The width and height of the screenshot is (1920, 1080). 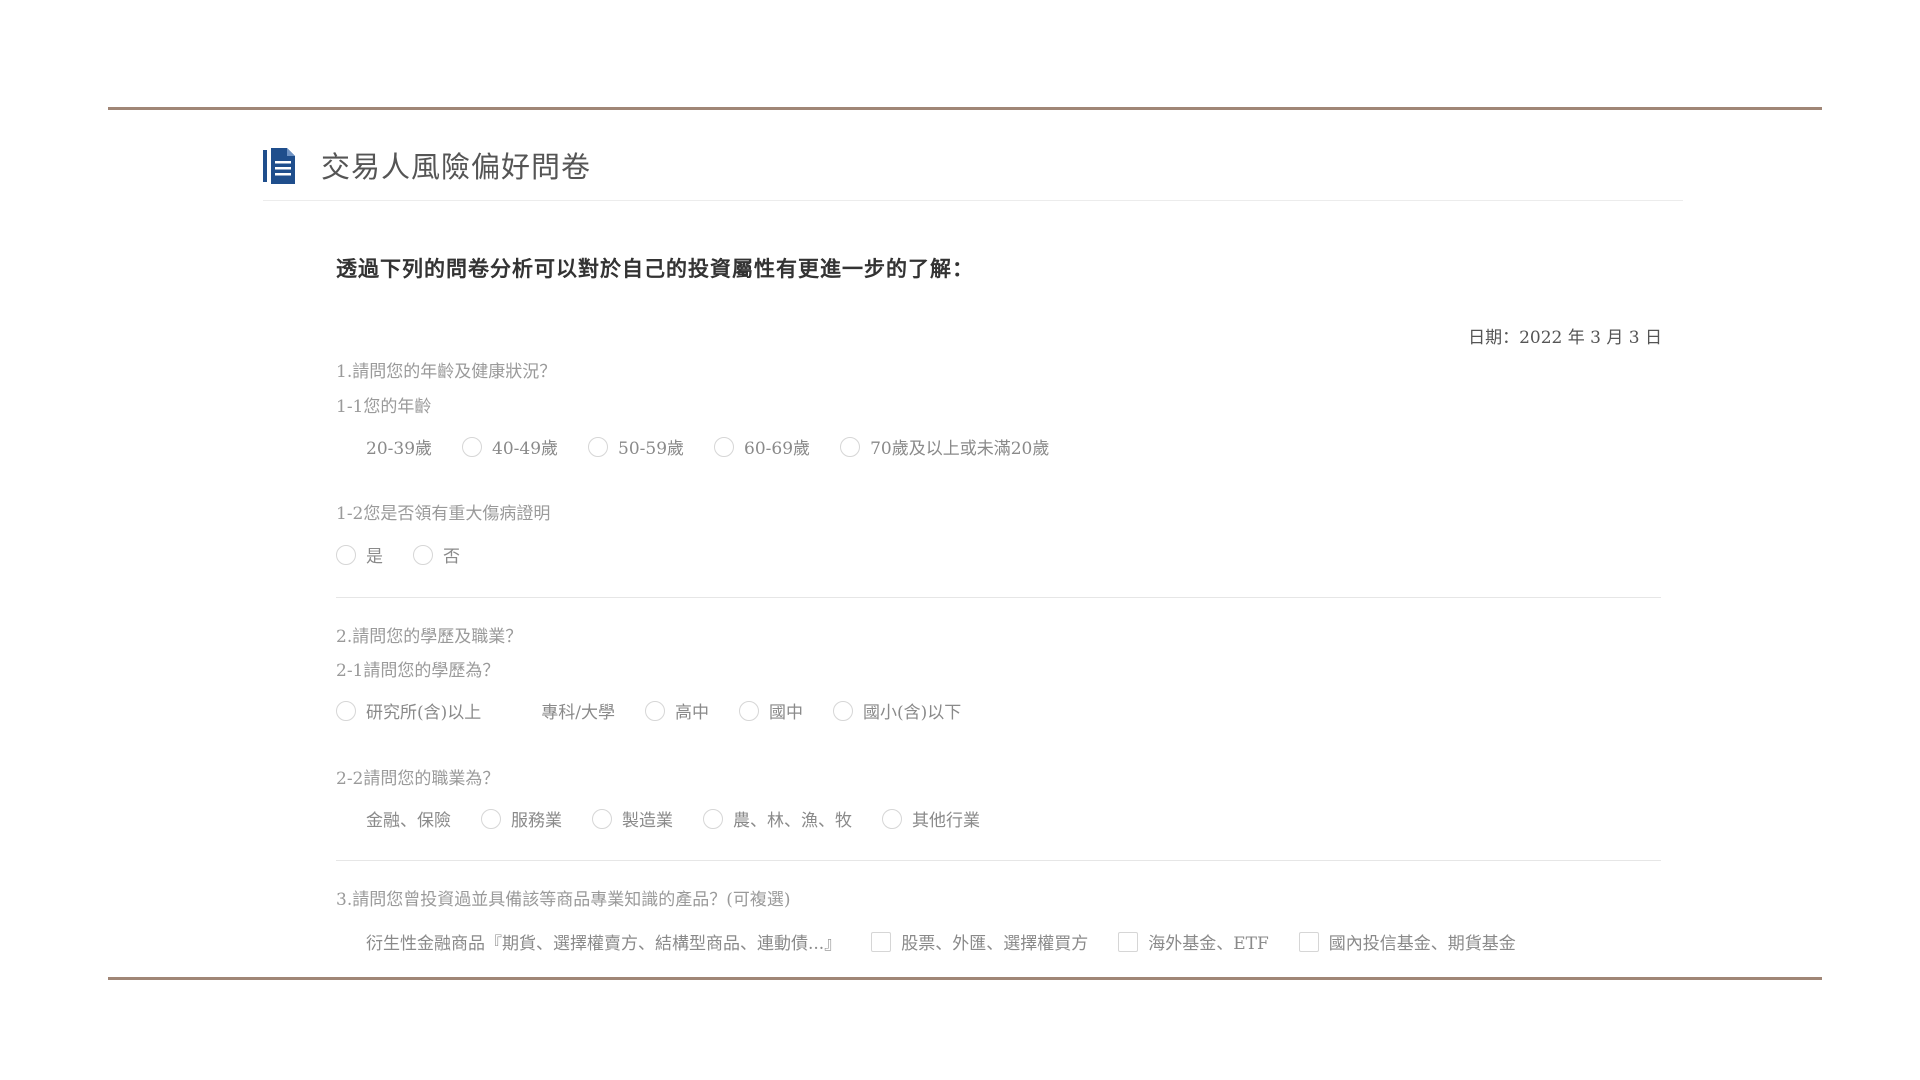 What do you see at coordinates (456, 167) in the screenshot?
I see `page-title: 交易人風險偏好問卷` at bounding box center [456, 167].